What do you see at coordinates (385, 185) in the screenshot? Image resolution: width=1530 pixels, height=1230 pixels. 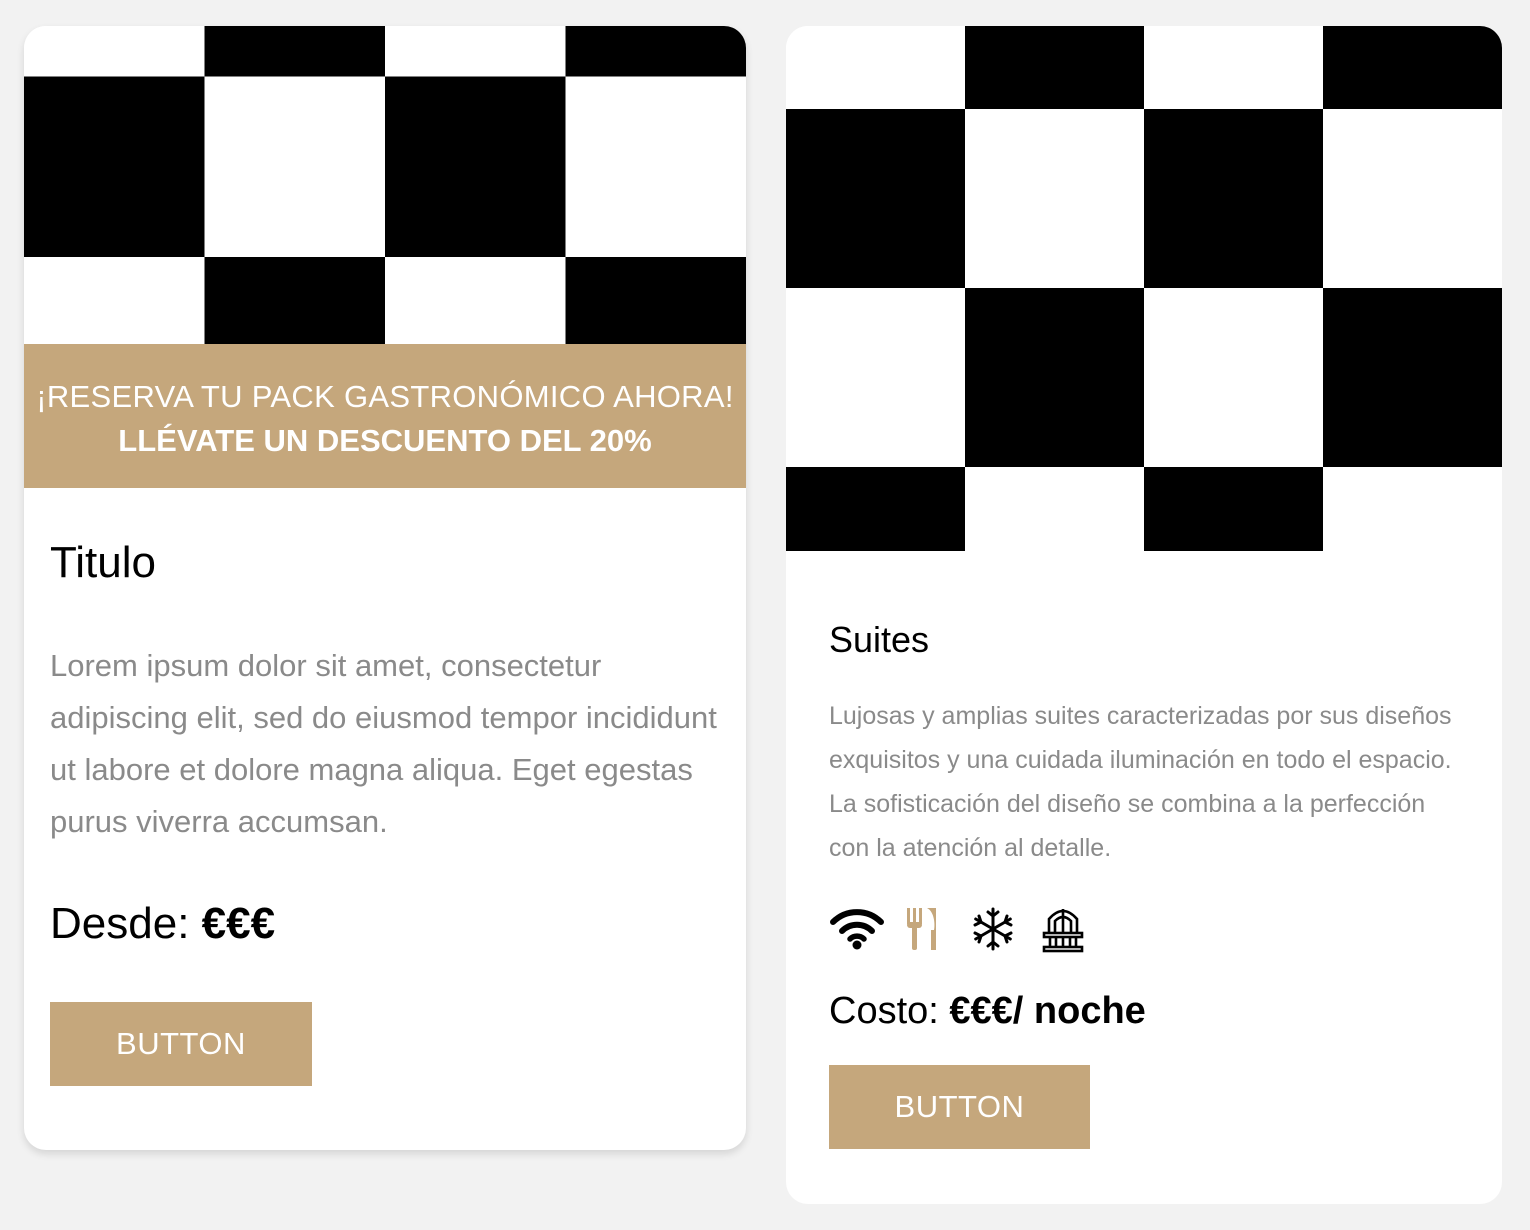 I see `card-image-placeholder` at bounding box center [385, 185].